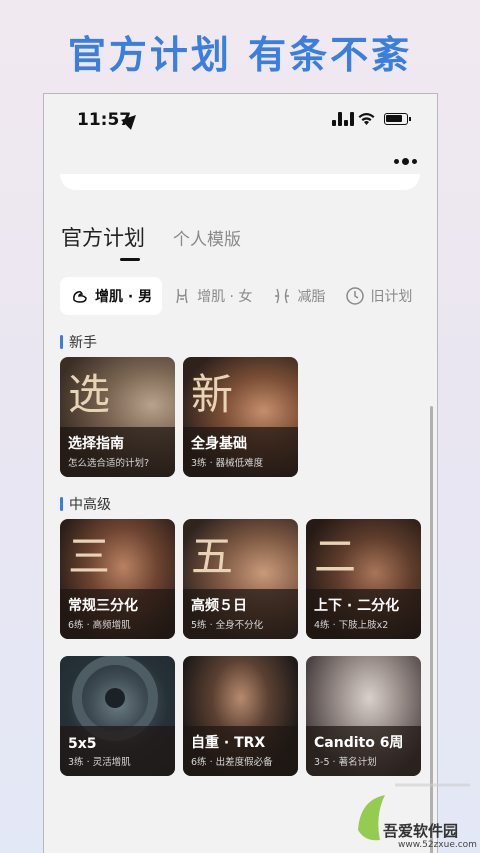  What do you see at coordinates (117, 417) in the screenshot?
I see `plan-card-guide: 选 选择指南 怎么选合适的计划?` at bounding box center [117, 417].